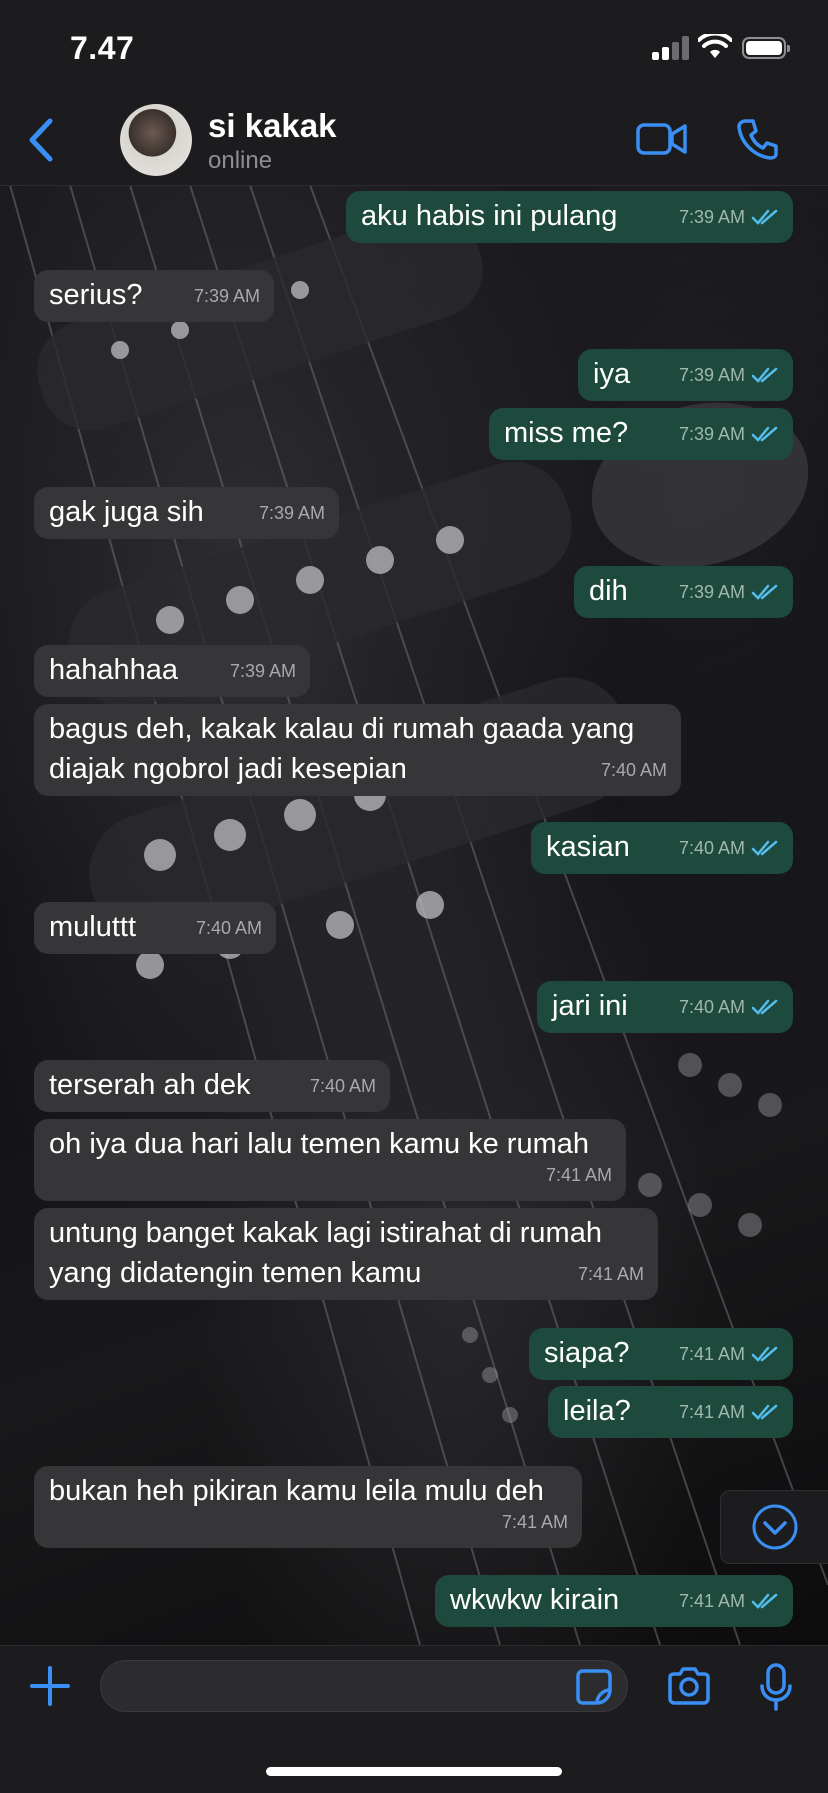  What do you see at coordinates (766, 48) in the screenshot?
I see `battery-icon` at bounding box center [766, 48].